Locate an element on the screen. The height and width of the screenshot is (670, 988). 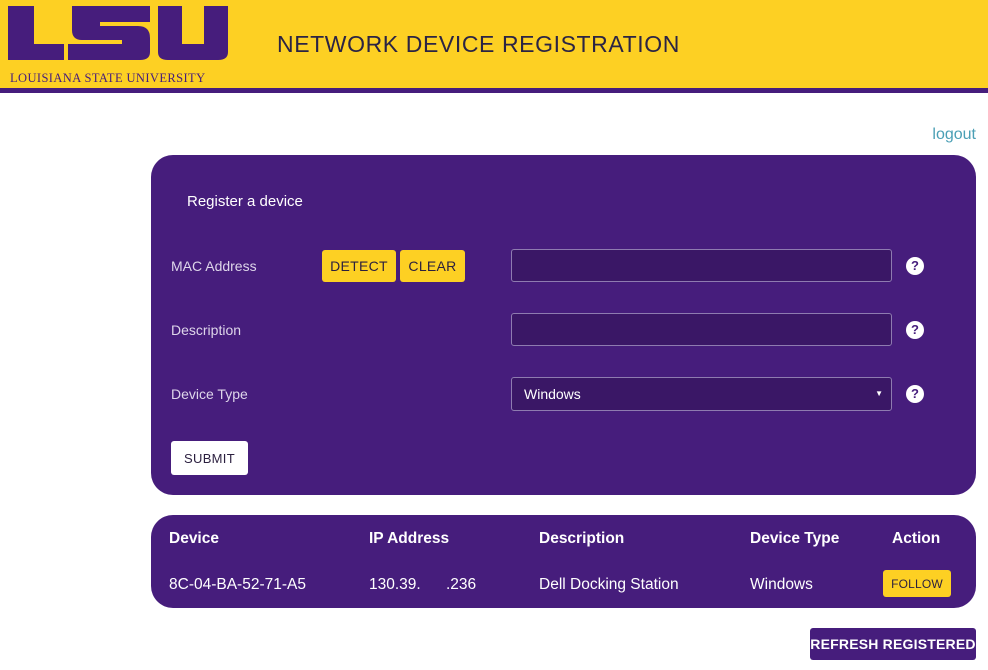
clear-button: CLEAR is located at coordinates (432, 266).